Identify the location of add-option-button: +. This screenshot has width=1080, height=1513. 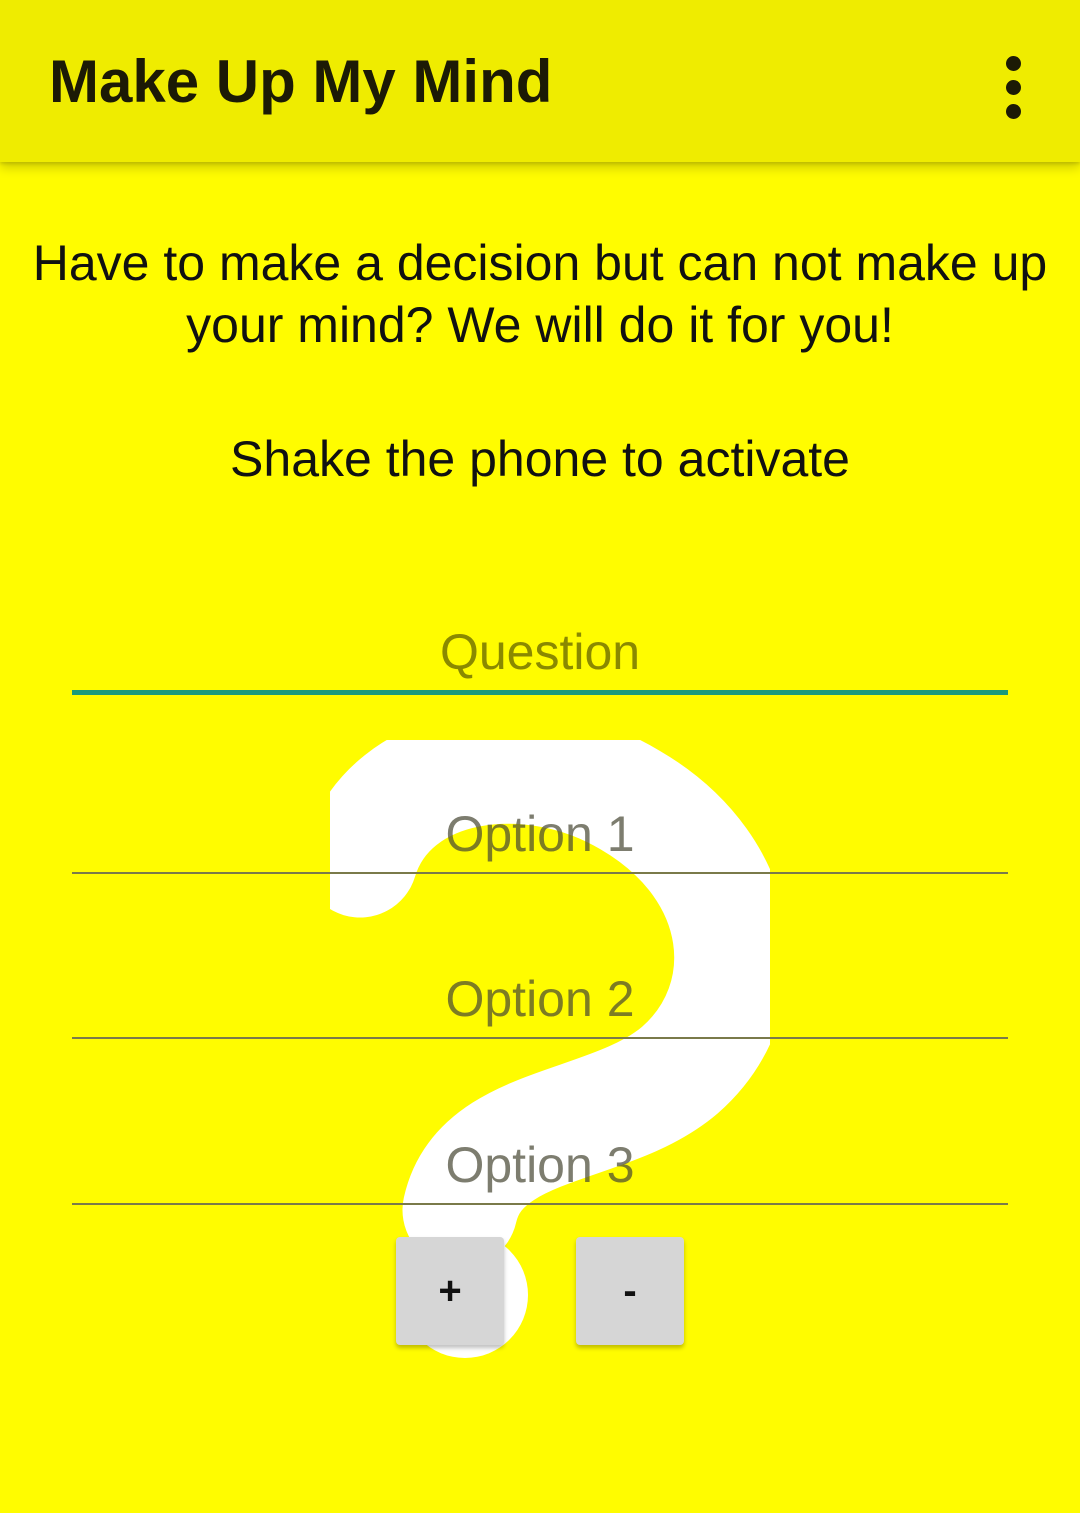
(450, 1291).